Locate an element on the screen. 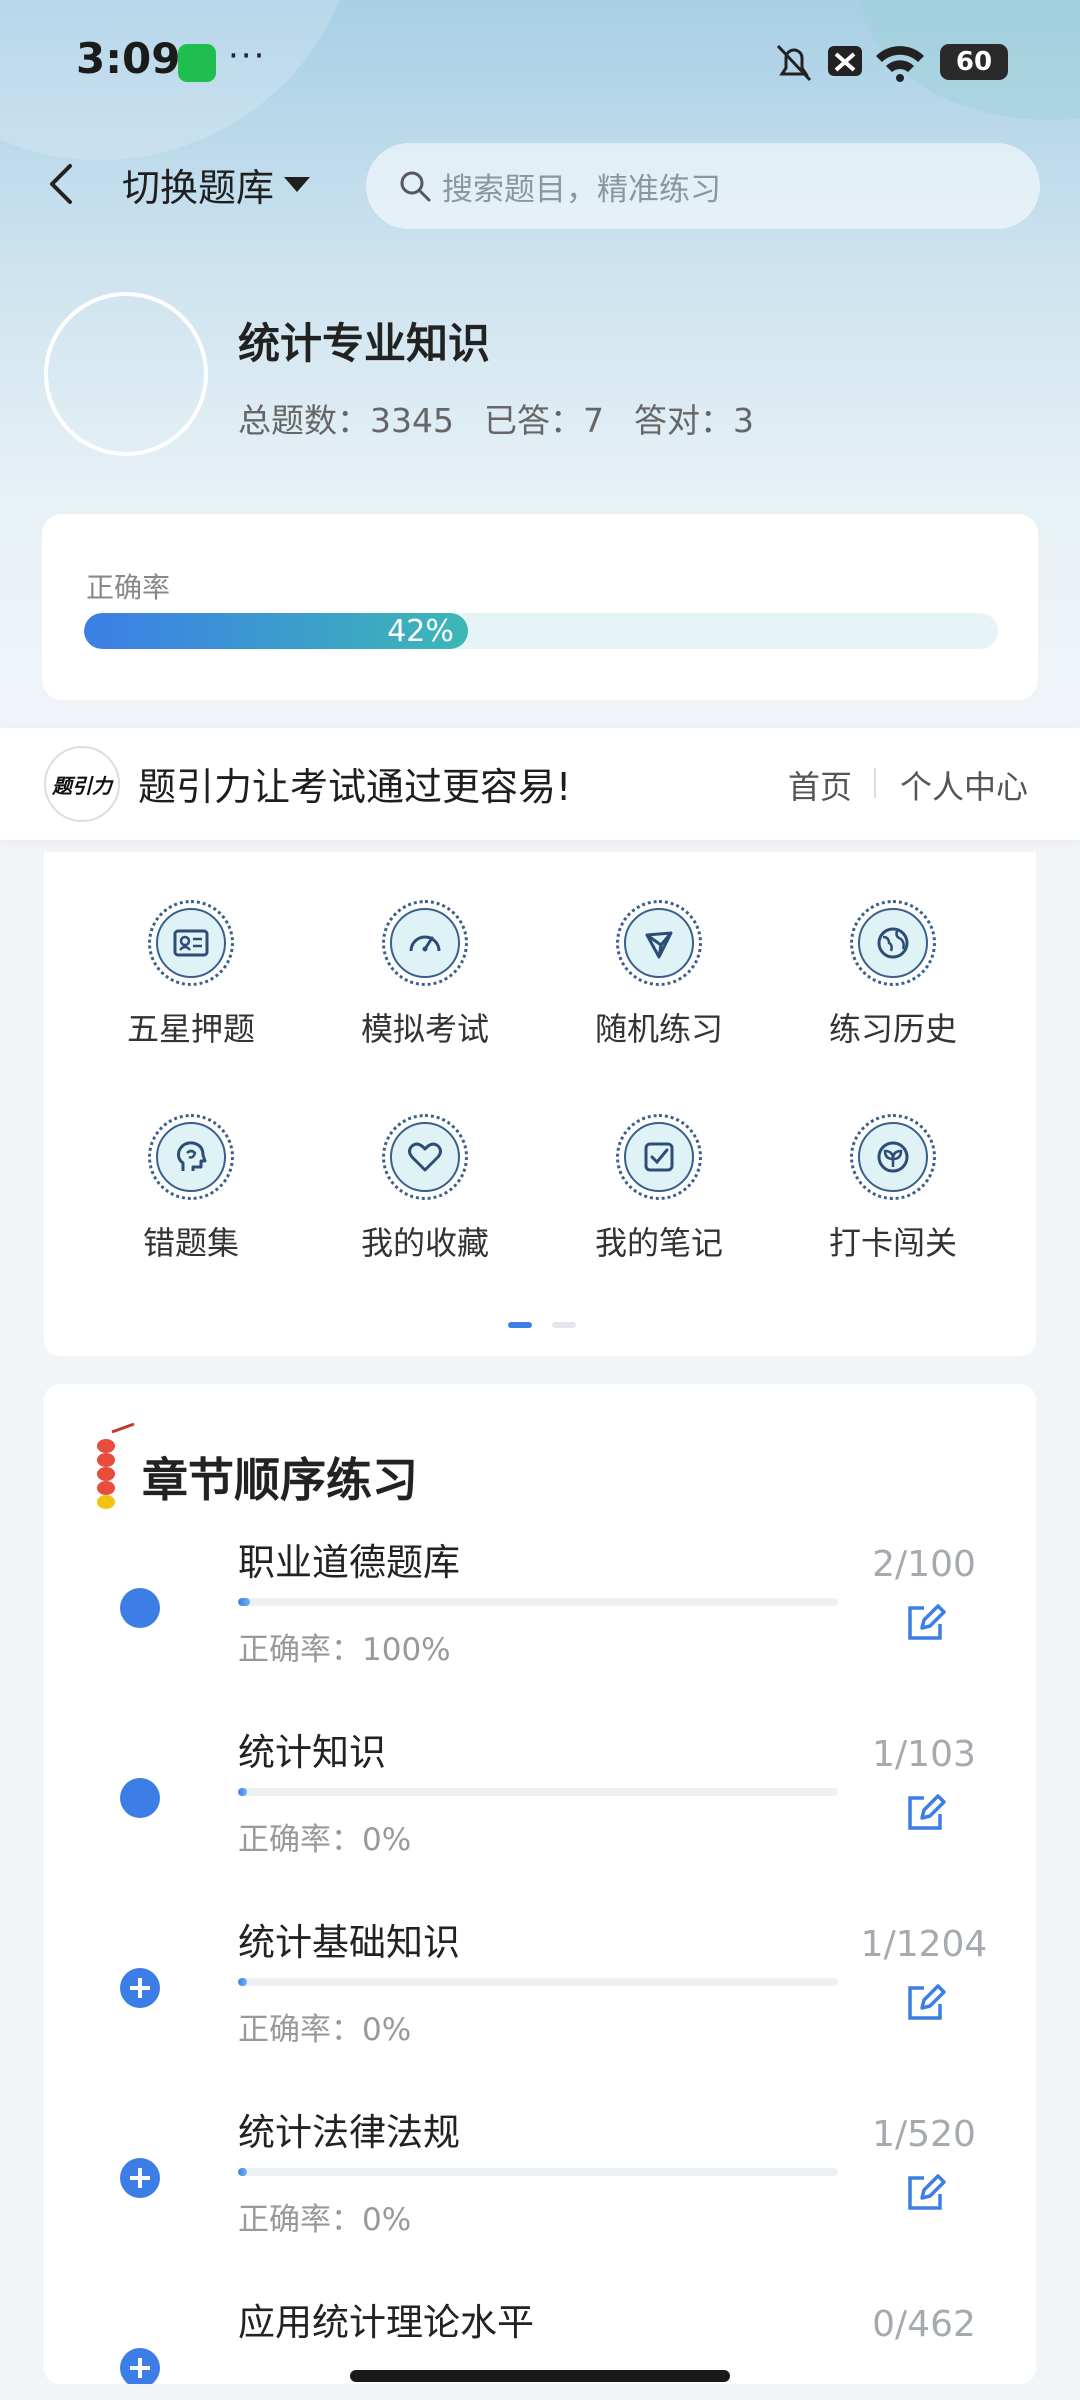  brand-slogan: 题引力让考试通过更容易! is located at coordinates (355, 787).